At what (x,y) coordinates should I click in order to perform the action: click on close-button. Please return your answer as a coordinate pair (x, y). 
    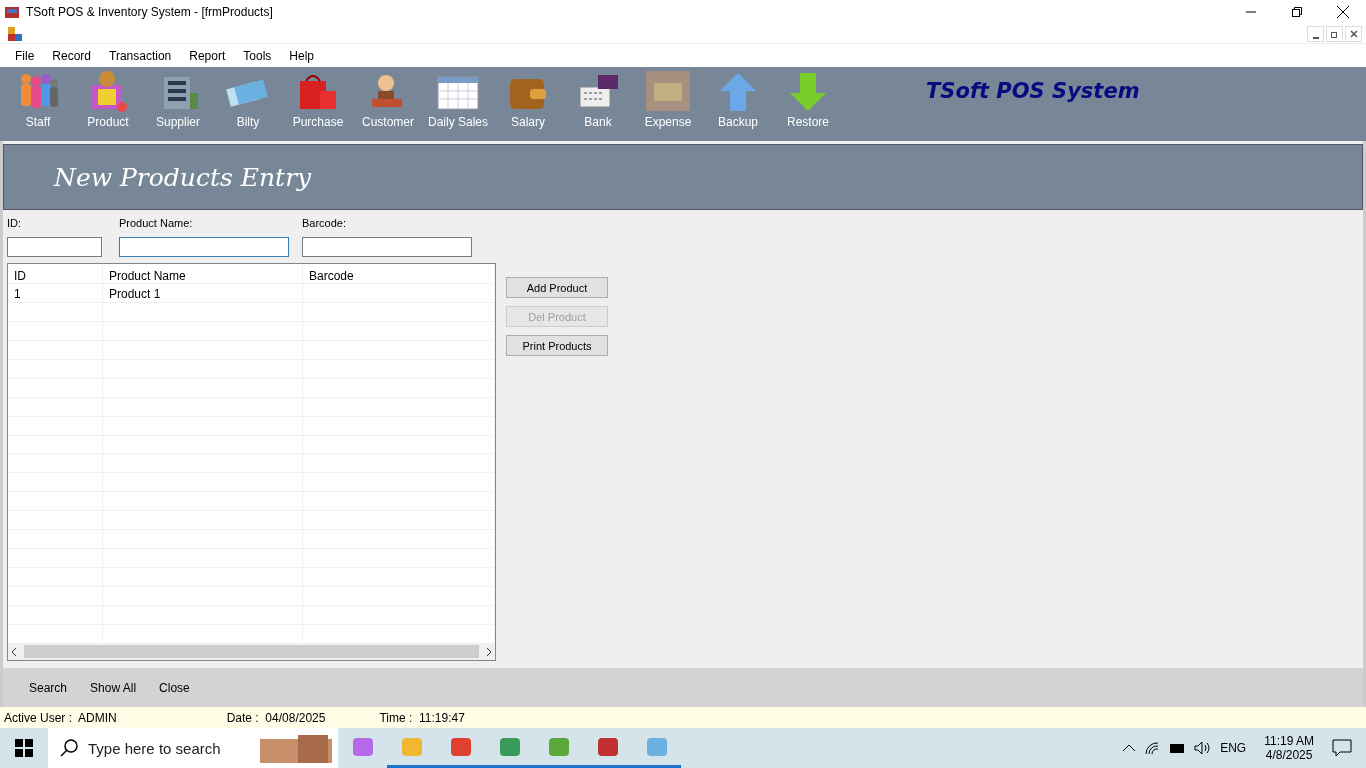
    Looking at the image, I should click on (1353, 33).